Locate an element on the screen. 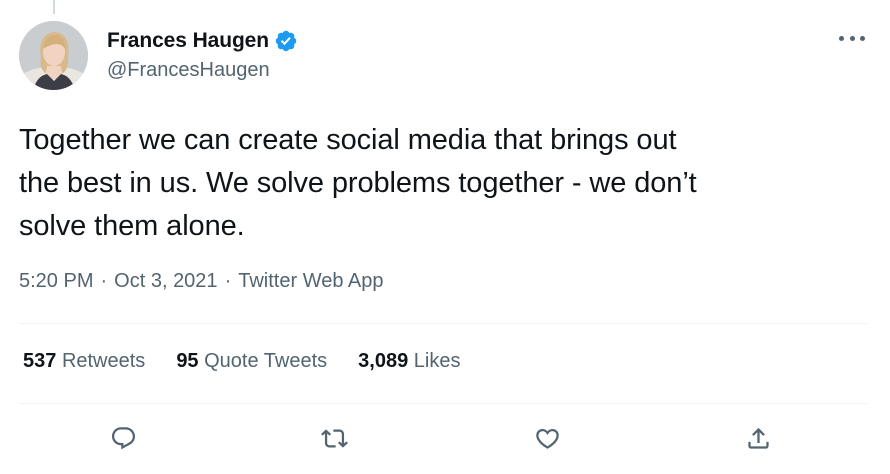 The height and width of the screenshot is (474, 890). tweet-meta: 5:20 PM · Oct 3, 2021 · Twitter Web App is located at coordinates (201, 281).